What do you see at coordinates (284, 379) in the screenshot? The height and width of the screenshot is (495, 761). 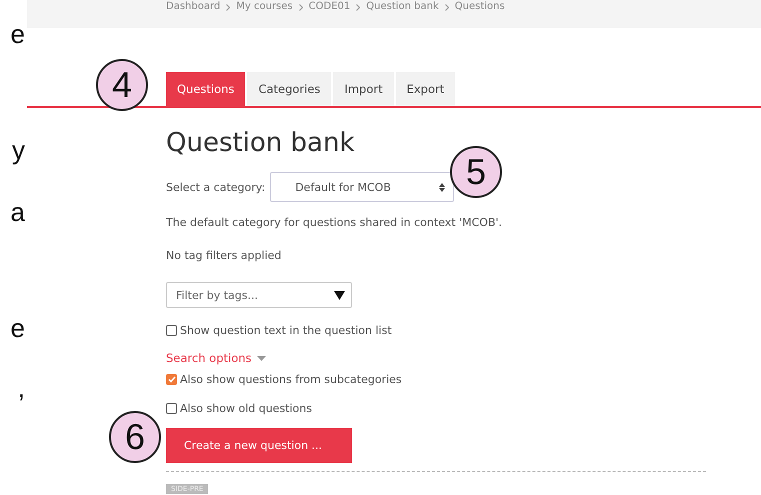 I see `checkbox-option: Also show questions from subcategories` at bounding box center [284, 379].